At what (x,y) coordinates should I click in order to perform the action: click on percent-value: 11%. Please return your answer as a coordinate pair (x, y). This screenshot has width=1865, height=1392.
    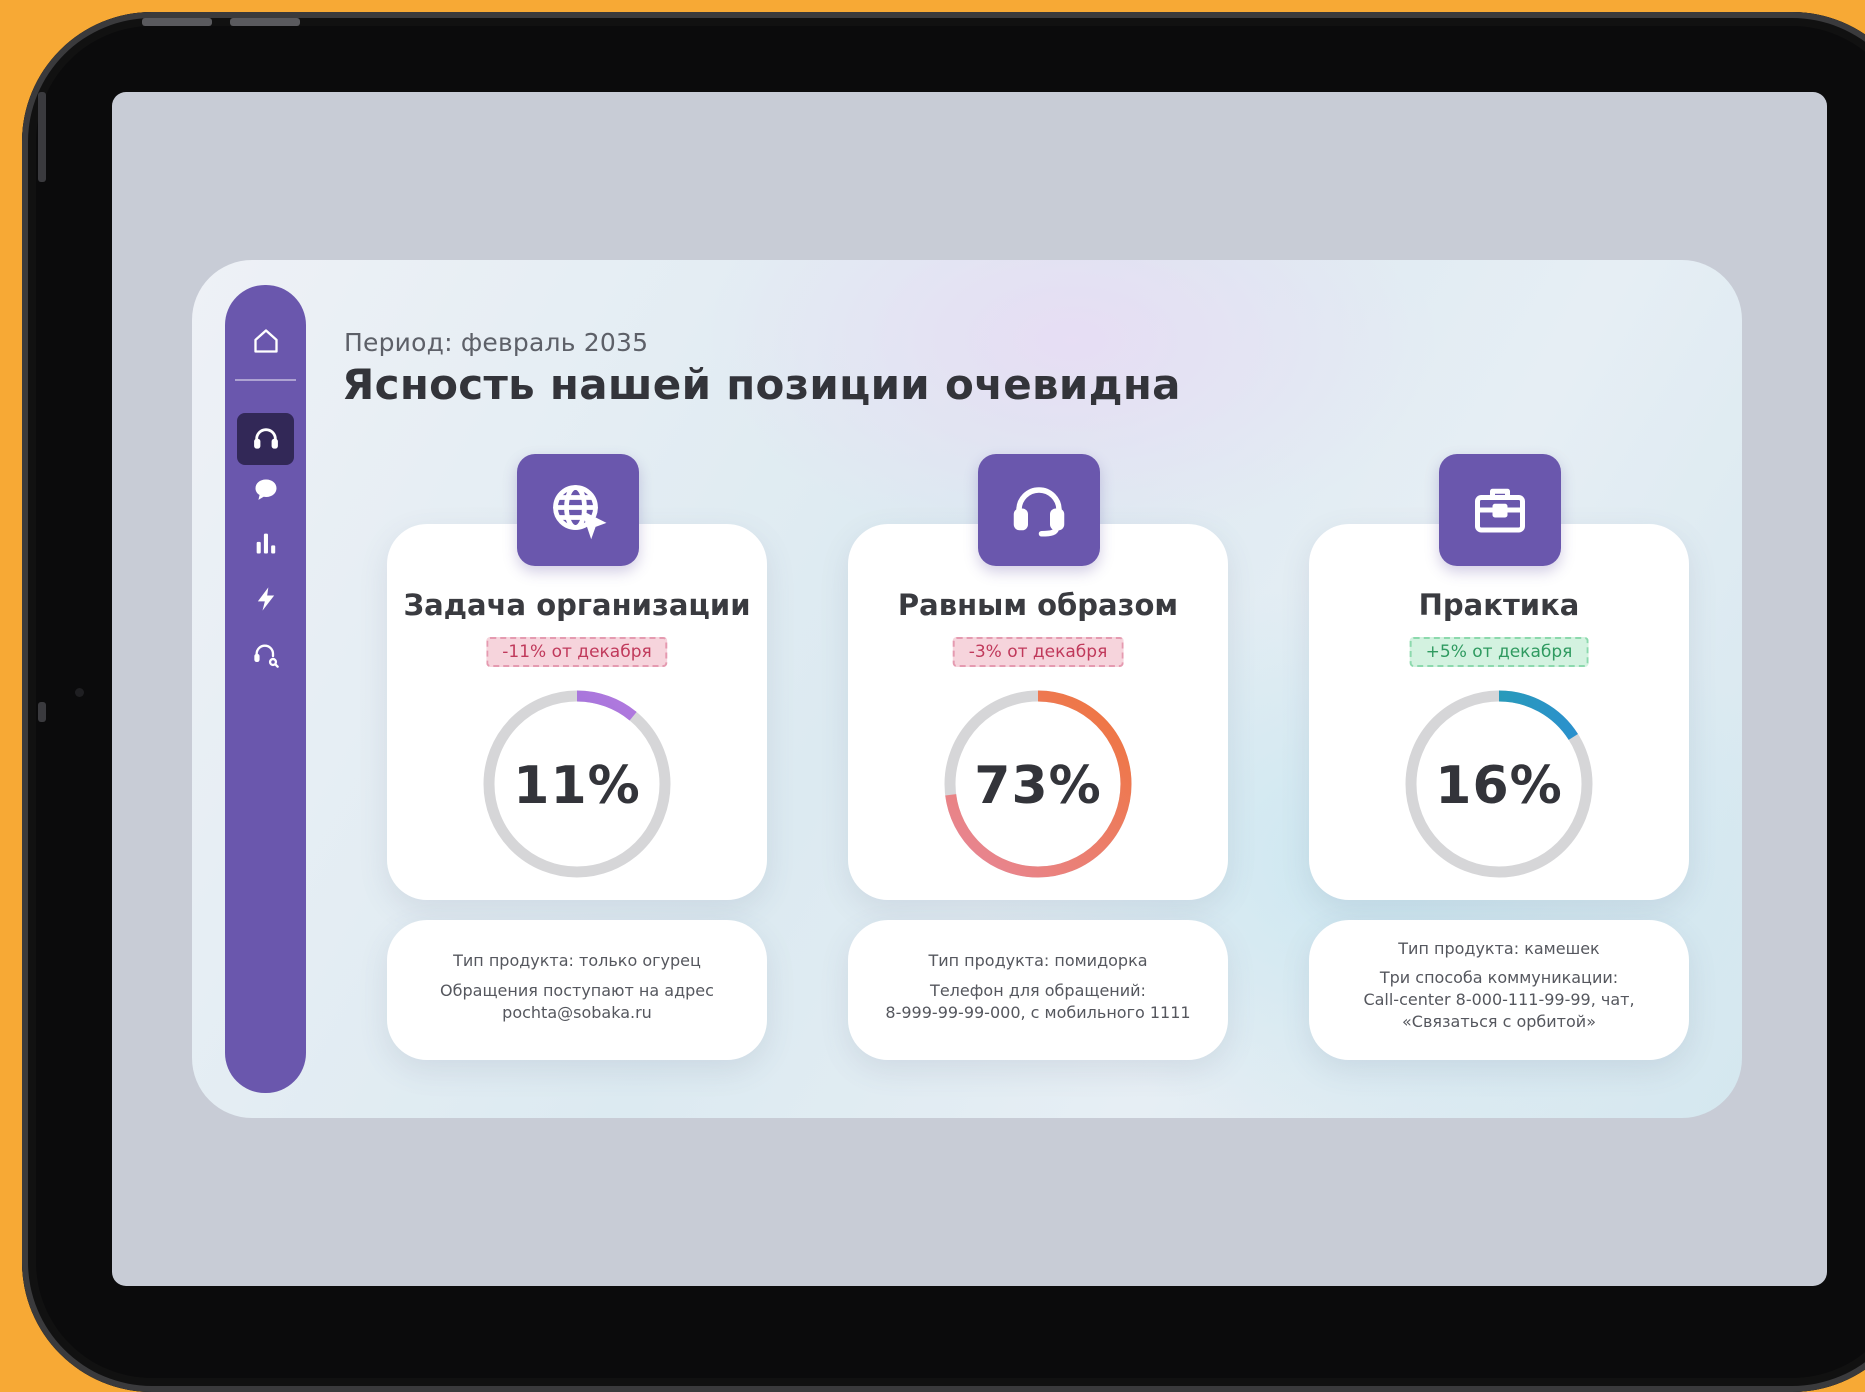
    Looking at the image, I should click on (577, 786).